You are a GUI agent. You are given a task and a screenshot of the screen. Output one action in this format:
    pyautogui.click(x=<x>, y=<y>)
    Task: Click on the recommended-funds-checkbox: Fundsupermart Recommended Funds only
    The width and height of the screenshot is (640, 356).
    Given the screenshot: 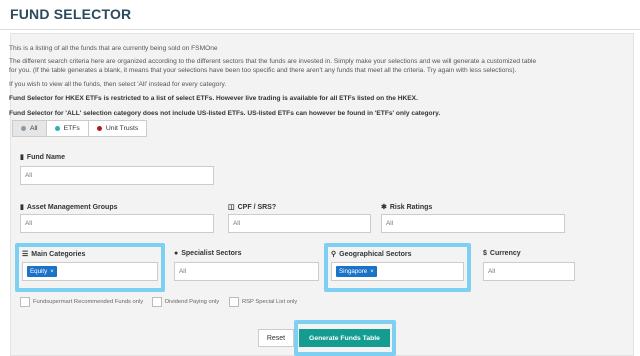 What is the action you would take?
    pyautogui.click(x=81, y=302)
    